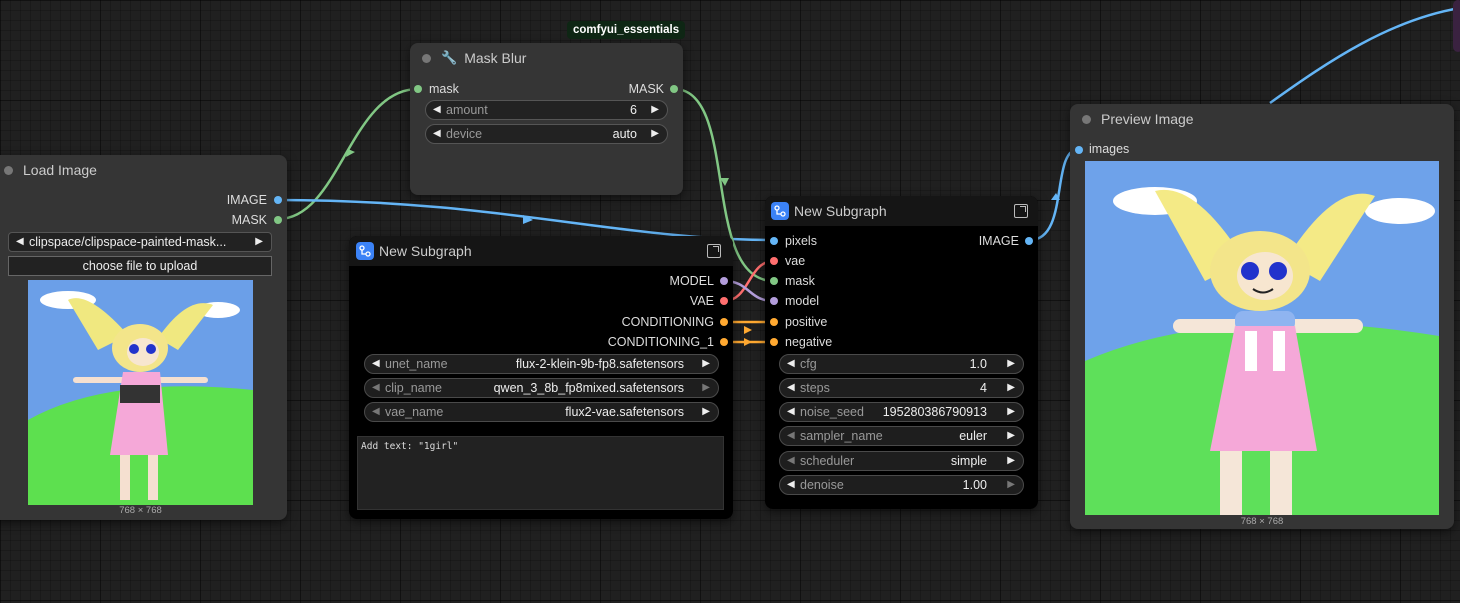  Describe the element at coordinates (691, 281) in the screenshot. I see `output-model-label: MODEL` at that location.